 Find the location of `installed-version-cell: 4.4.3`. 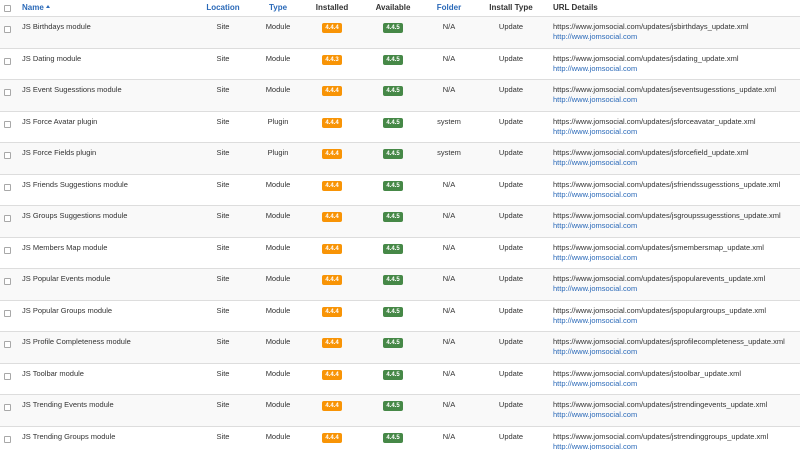

installed-version-cell: 4.4.3 is located at coordinates (332, 59).